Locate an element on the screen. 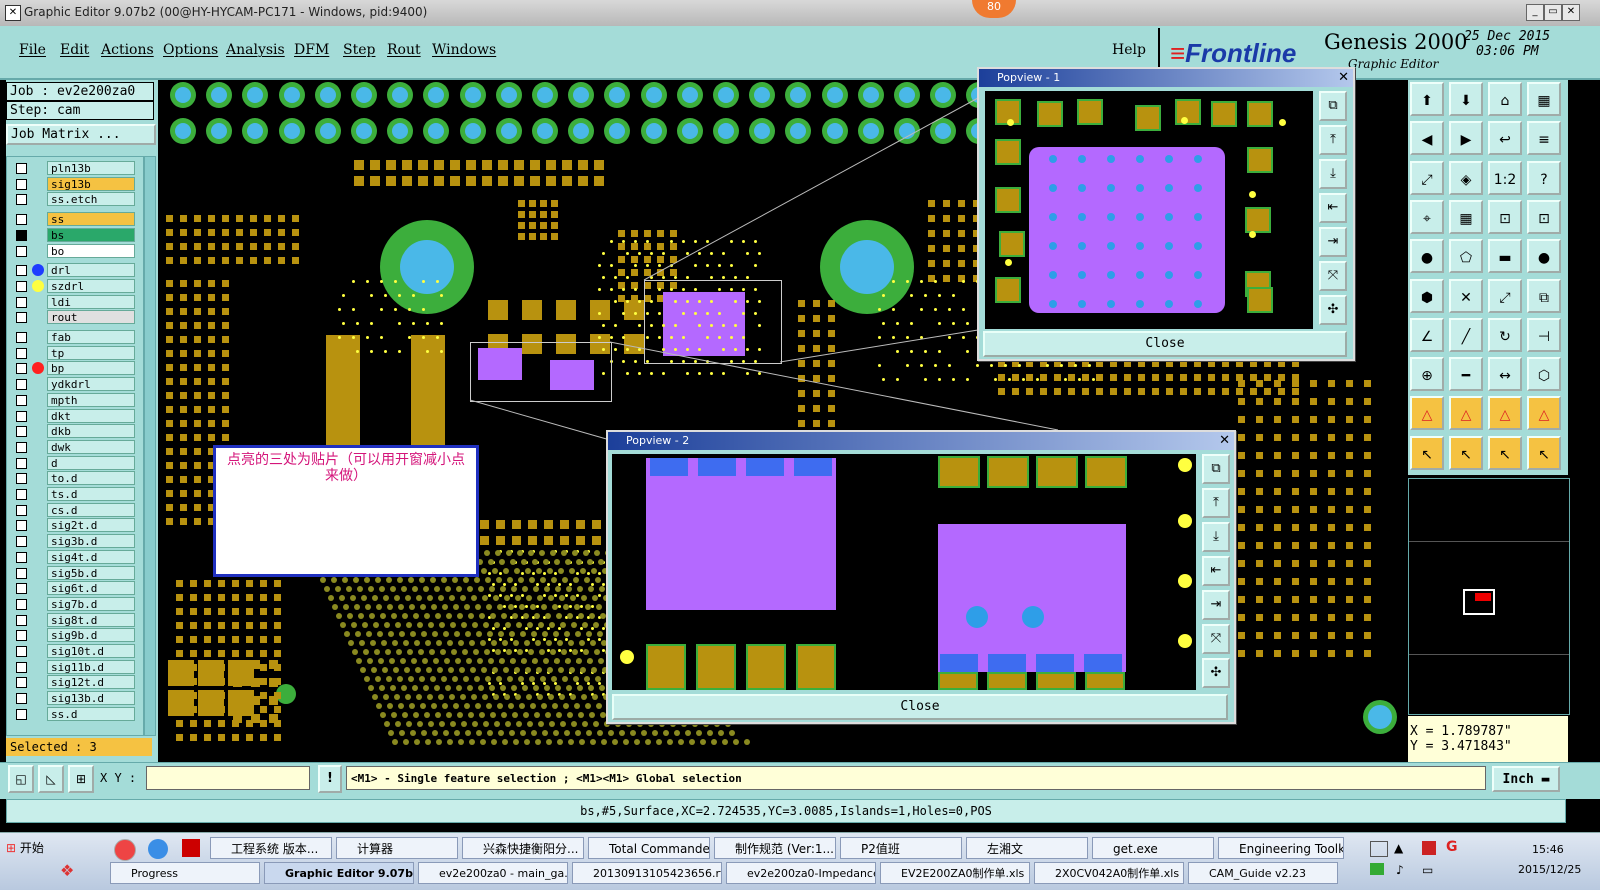  popview-1-close-icon: ✕ is located at coordinates (1343, 77).